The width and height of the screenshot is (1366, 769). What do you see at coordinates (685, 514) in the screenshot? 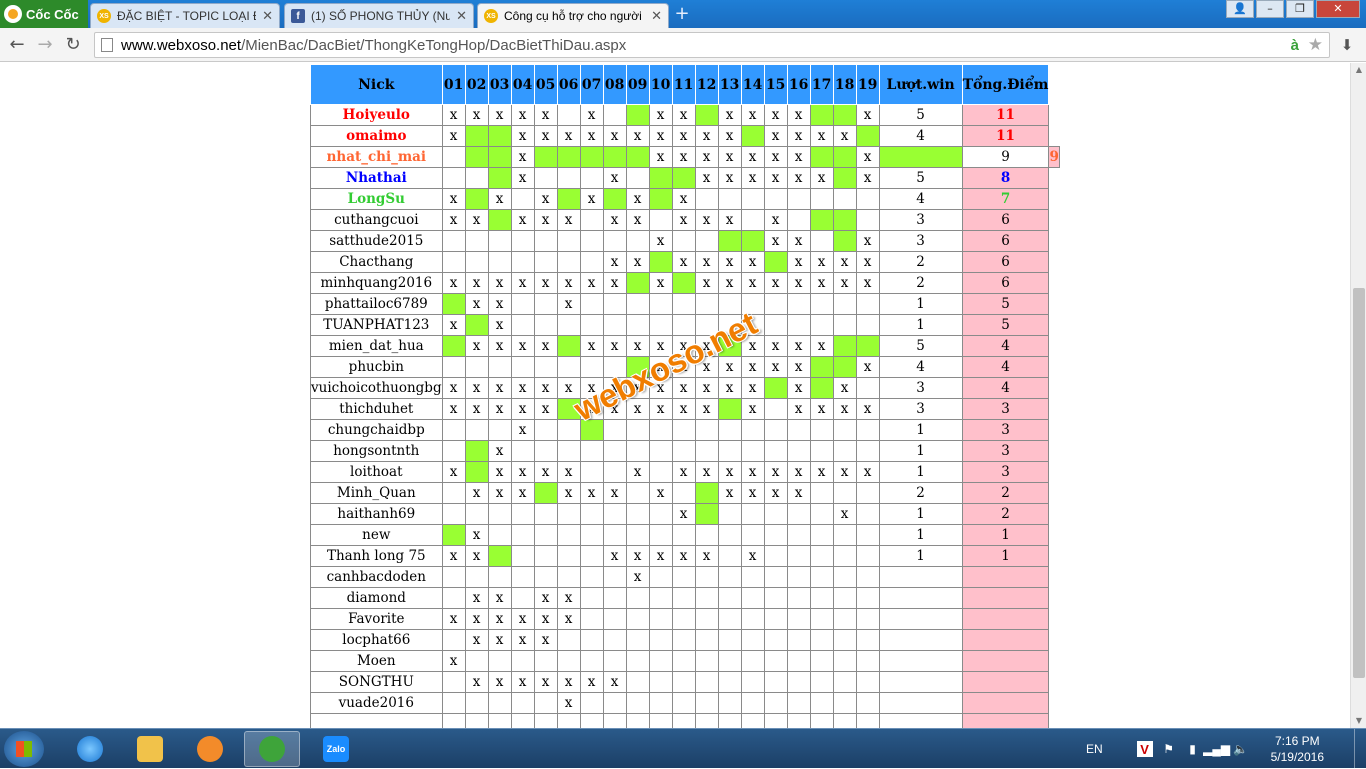
I see `table-row: haithanh69 x x 1 2` at bounding box center [685, 514].